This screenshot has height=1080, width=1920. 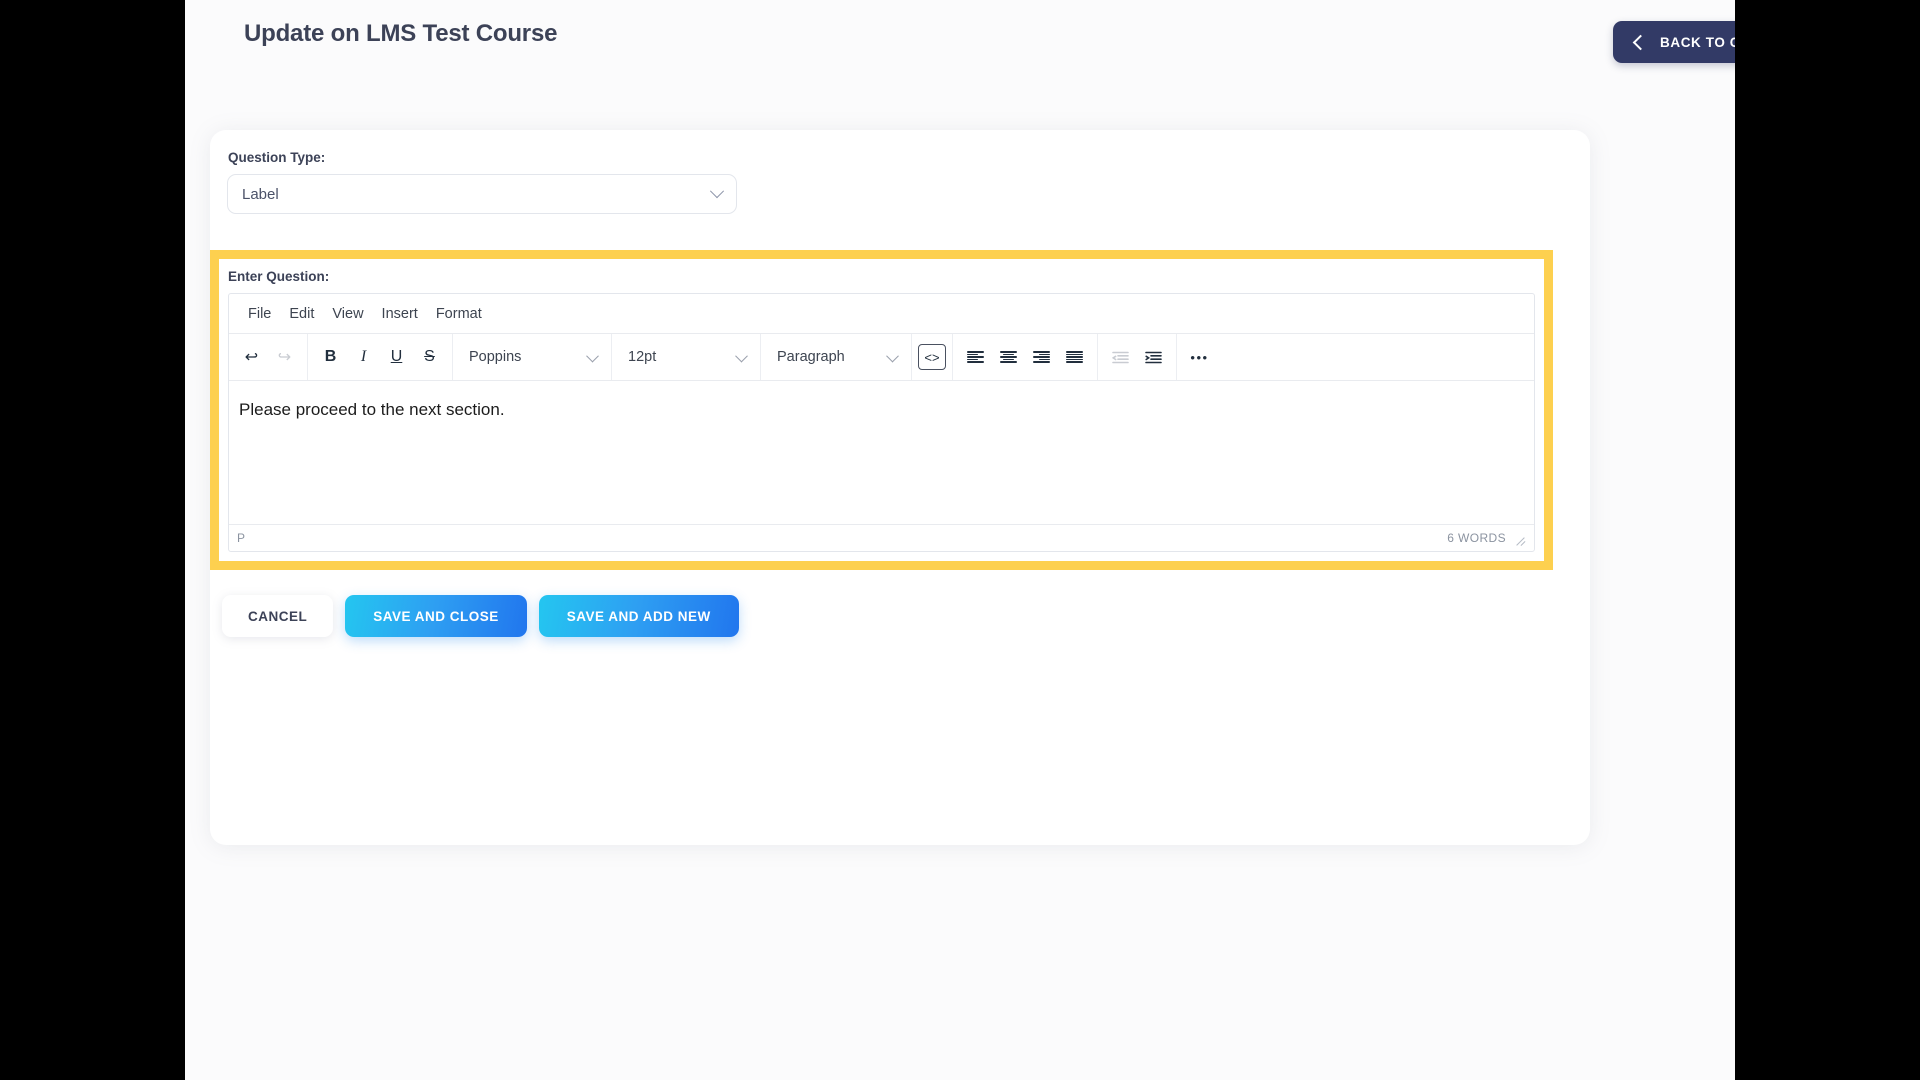 I want to click on font-family-value: Poppins, so click(x=495, y=357).